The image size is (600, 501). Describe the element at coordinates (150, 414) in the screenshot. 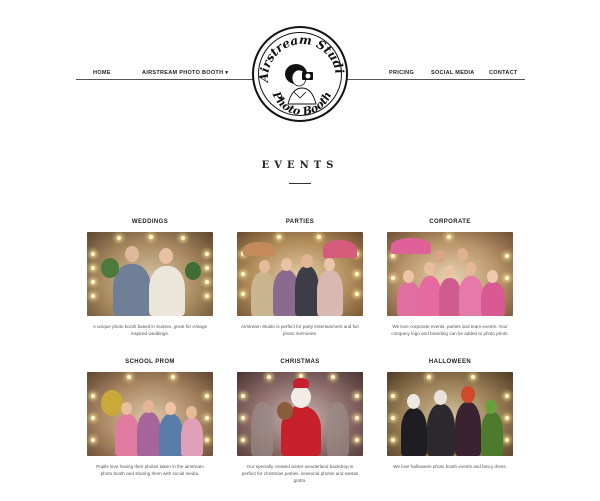

I see `school-prom-photo` at that location.